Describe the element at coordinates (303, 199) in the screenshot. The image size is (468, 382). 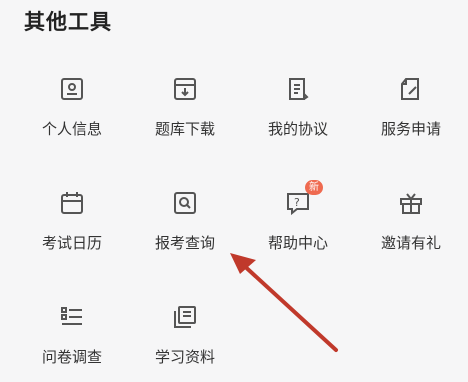
I see `help-chat-icon: ? 新` at that location.